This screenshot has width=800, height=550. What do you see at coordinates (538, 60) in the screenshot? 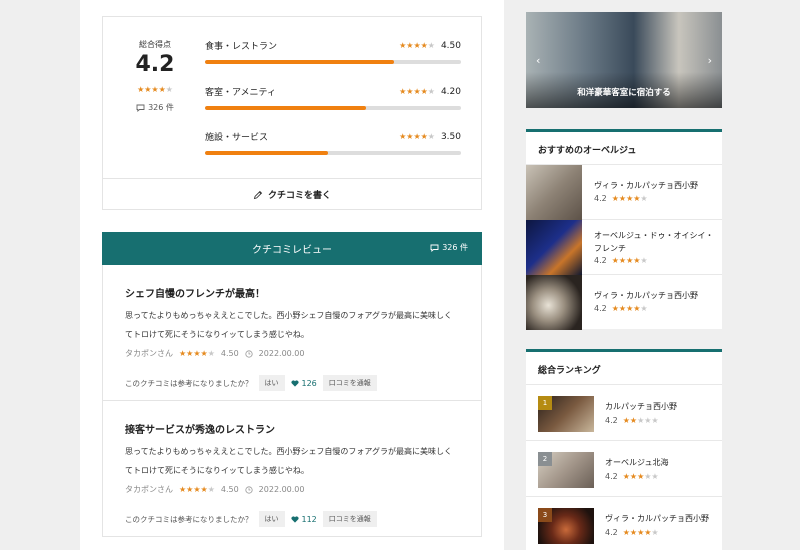
I see `carousel-prev-icon: ‹` at bounding box center [538, 60].